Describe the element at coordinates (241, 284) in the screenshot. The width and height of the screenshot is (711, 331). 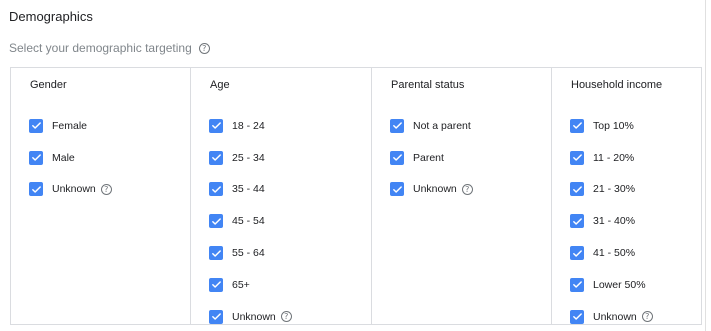
I see `option-label: 65+` at that location.